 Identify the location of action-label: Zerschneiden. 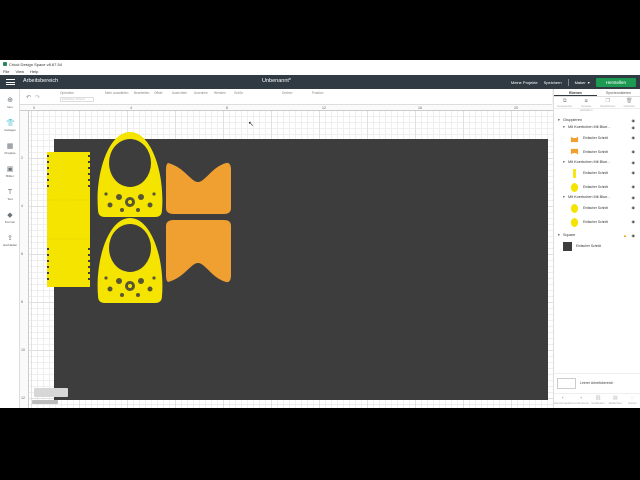
(563, 403).